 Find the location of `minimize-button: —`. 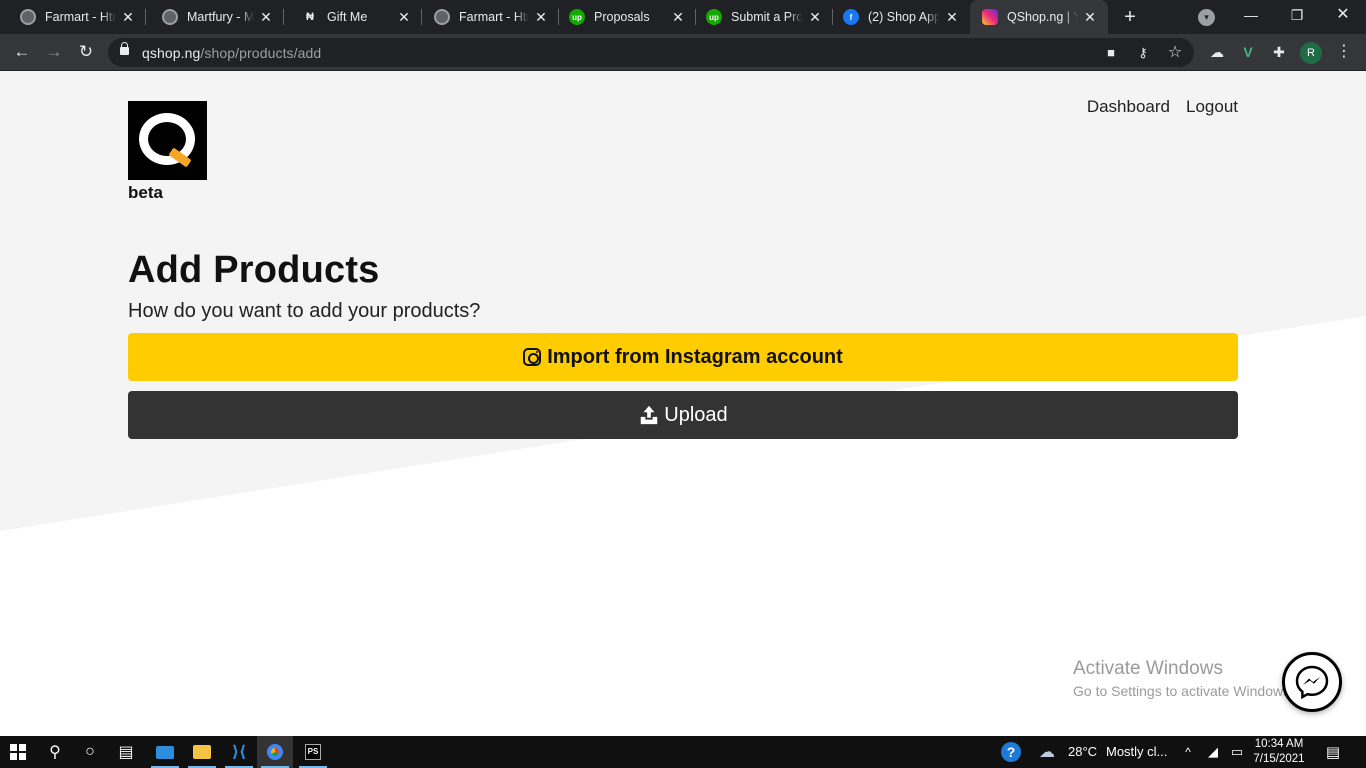

minimize-button: — is located at coordinates (1251, 16).